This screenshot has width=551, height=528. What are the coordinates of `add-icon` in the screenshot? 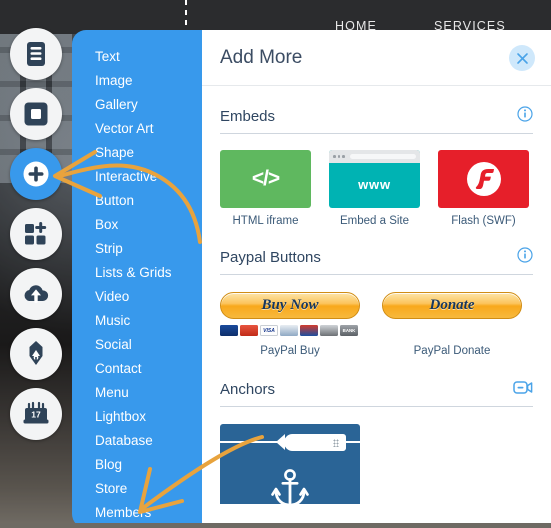 It's located at (36, 174).